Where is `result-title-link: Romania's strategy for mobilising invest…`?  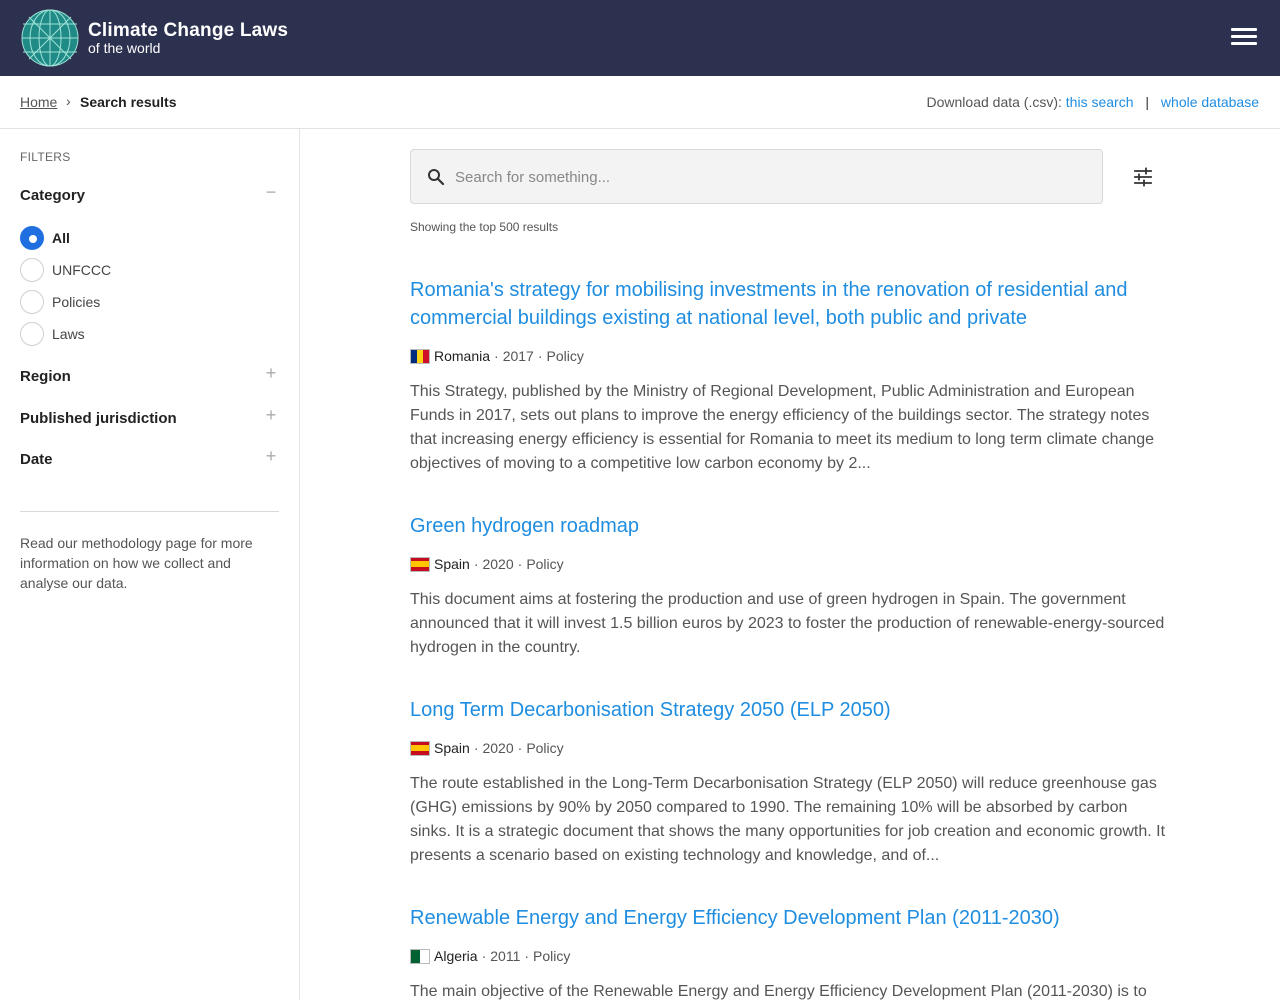
result-title-link: Romania's strategy for mobilising invest… is located at coordinates (790, 304).